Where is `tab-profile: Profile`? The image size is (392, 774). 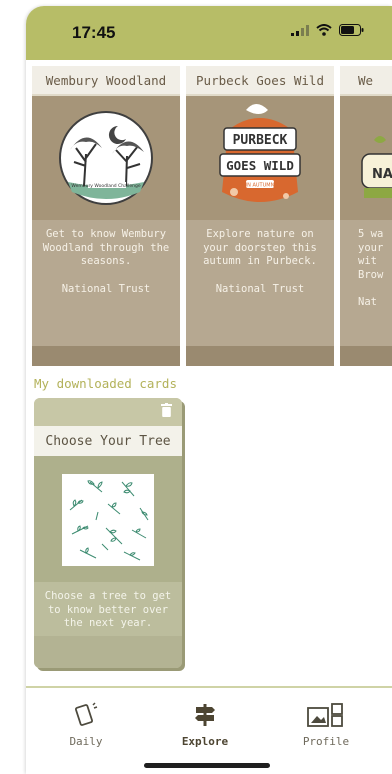
tab-profile: Profile is located at coordinates (326, 725).